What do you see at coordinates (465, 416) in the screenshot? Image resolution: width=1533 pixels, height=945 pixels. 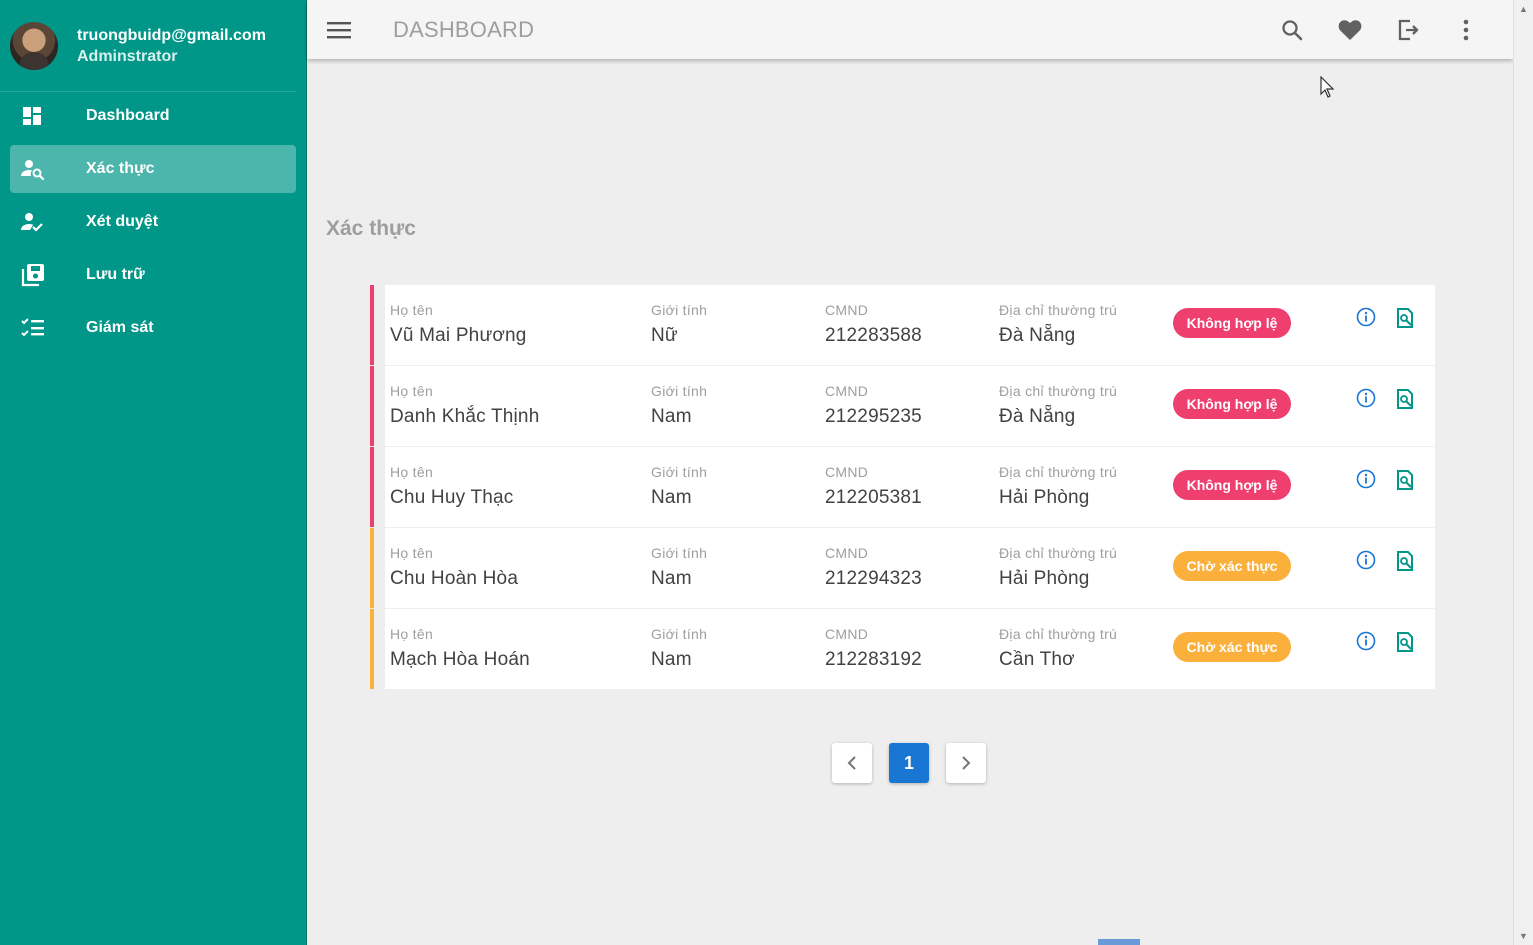 I see `name-value: Danh Khắc Thịnh` at bounding box center [465, 416].